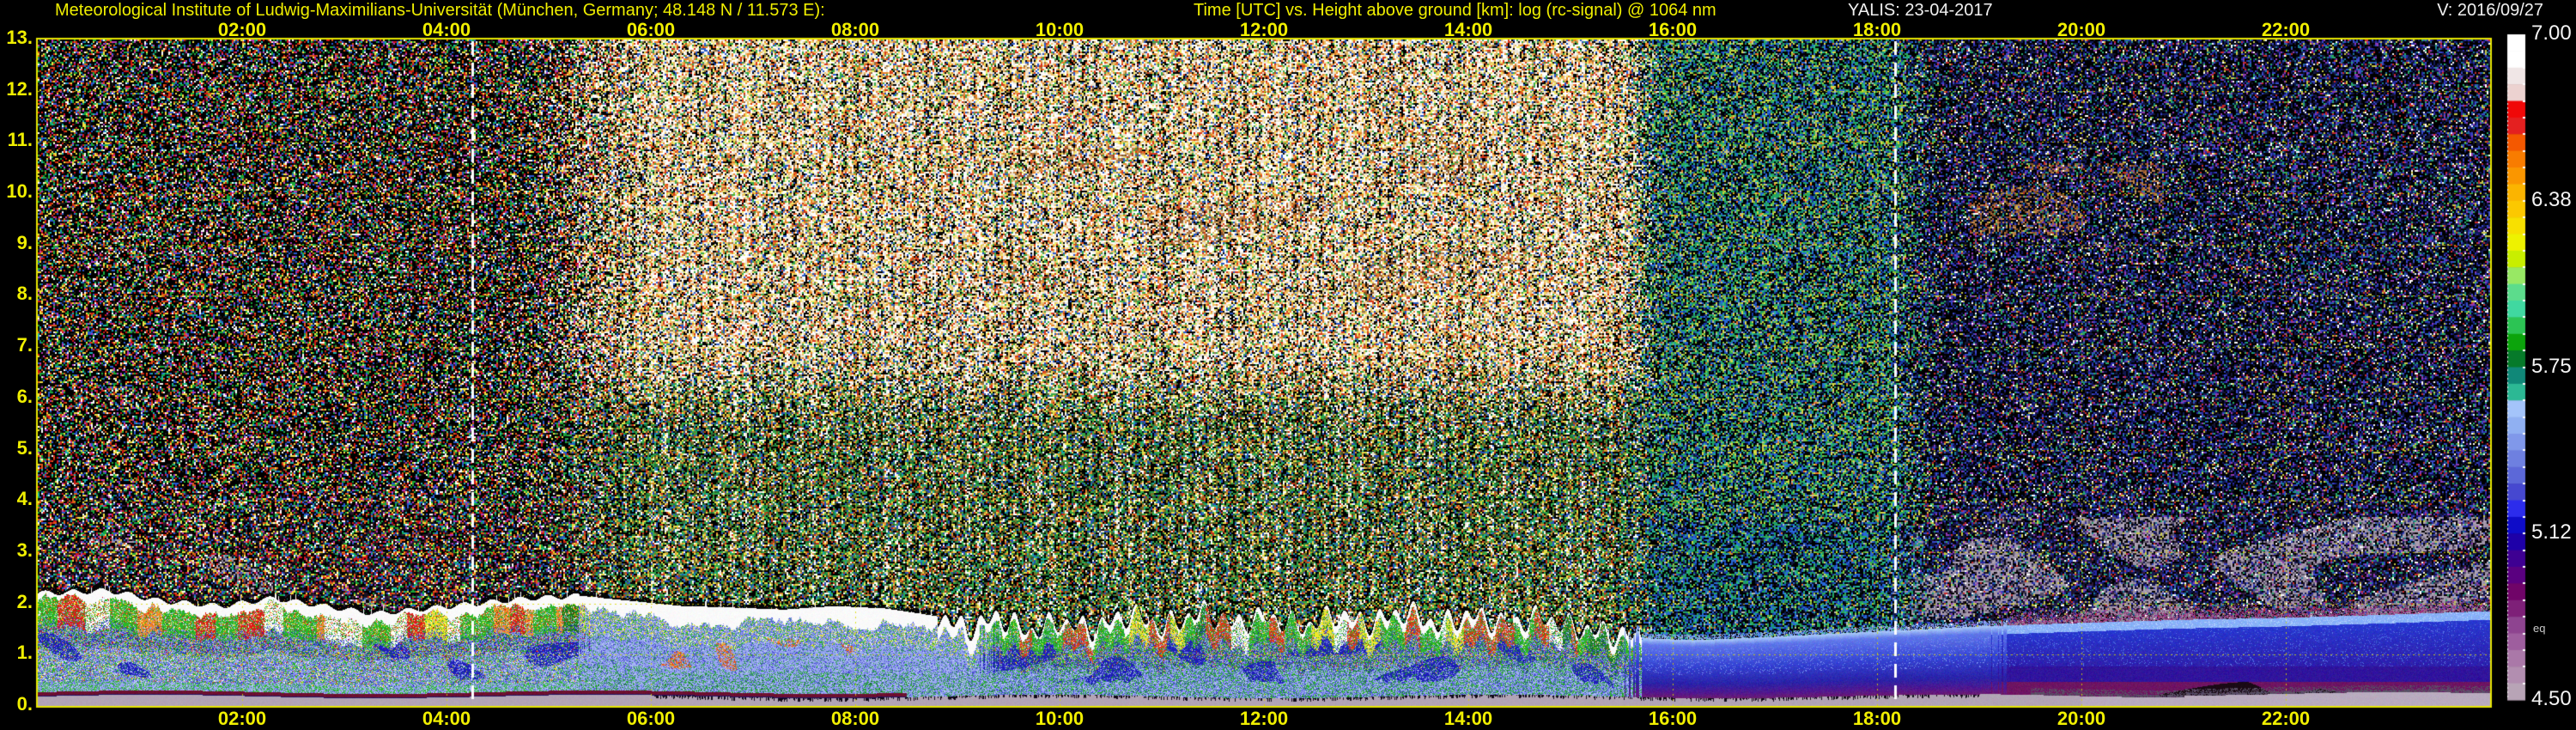 The width and height of the screenshot is (2576, 730). What do you see at coordinates (25, 601) in the screenshot?
I see `y-tick-label: 2.` at bounding box center [25, 601].